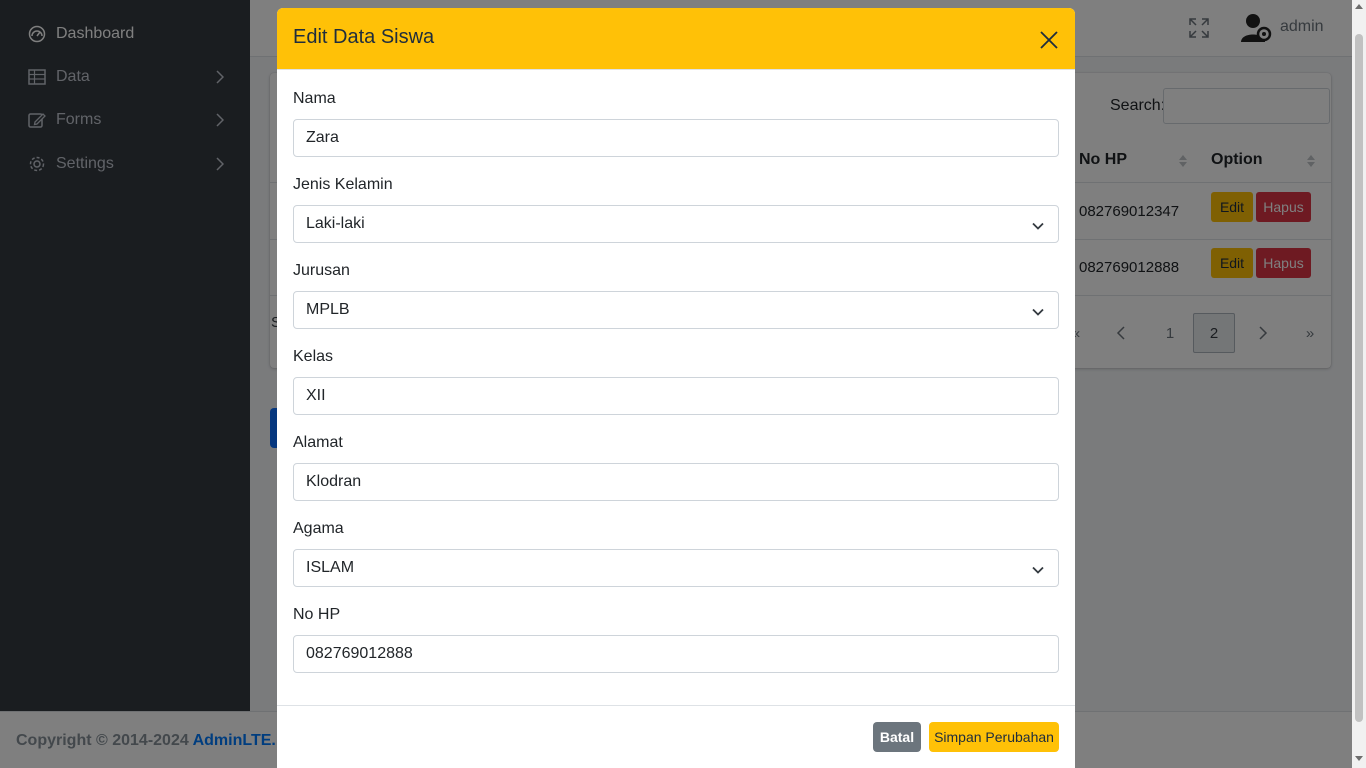 The image size is (1366, 768). Describe the element at coordinates (321, 270) in the screenshot. I see `jurusan-label: Jurusan` at that location.